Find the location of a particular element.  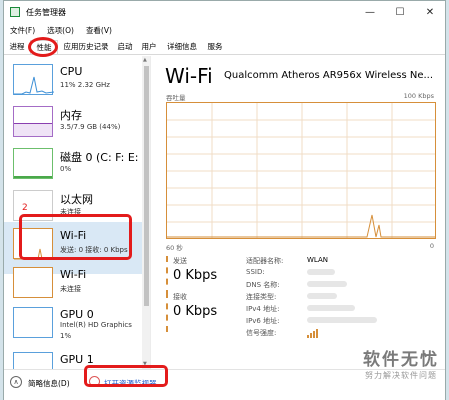

resource-detail-2: 1% is located at coordinates (66, 336).